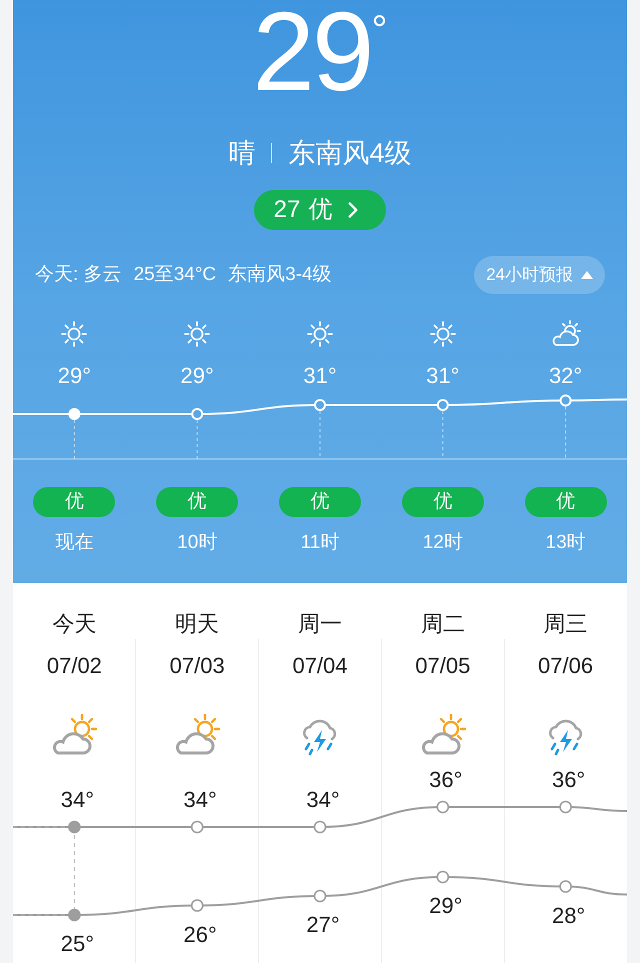 Image resolution: width=640 pixels, height=963 pixels. Describe the element at coordinates (539, 275) in the screenshot. I see `hourly-forecast-button: 24小时预报` at that location.